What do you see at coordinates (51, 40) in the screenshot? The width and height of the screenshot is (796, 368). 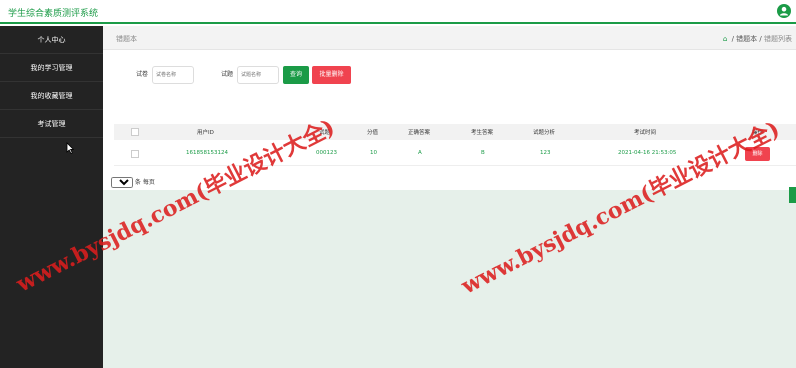 I see `sidebar-item-personal-center: 个人中心` at bounding box center [51, 40].